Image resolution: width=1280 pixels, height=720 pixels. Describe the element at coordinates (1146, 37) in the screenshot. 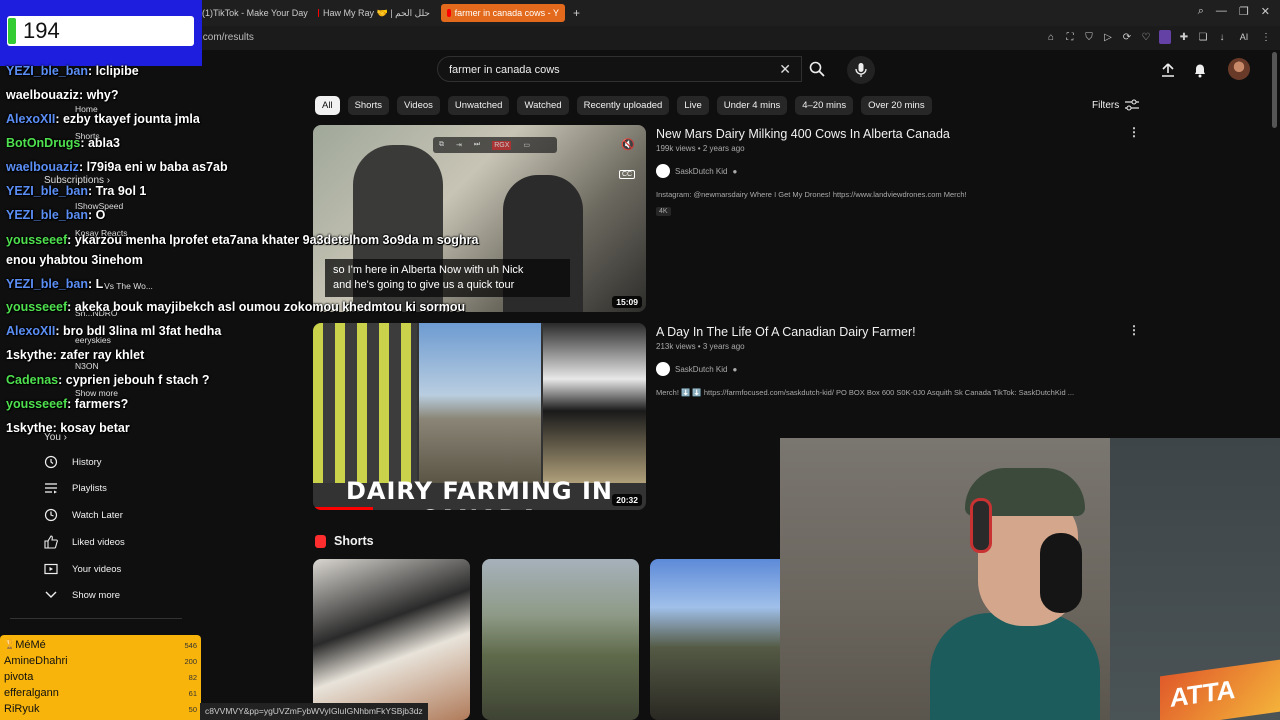

I see `heart-icon: ♡` at that location.